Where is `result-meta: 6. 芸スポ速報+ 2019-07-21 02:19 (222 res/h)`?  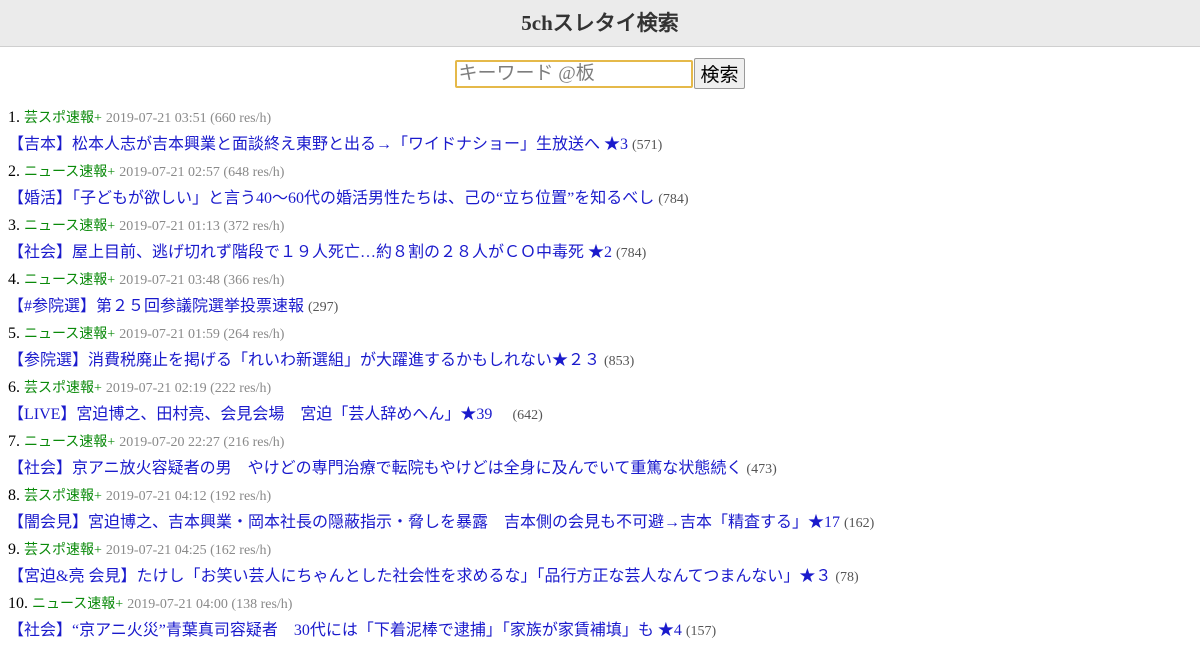
result-meta: 6. 芸スポ速報+ 2019-07-21 02:19 (222 res/h) is located at coordinates (604, 387).